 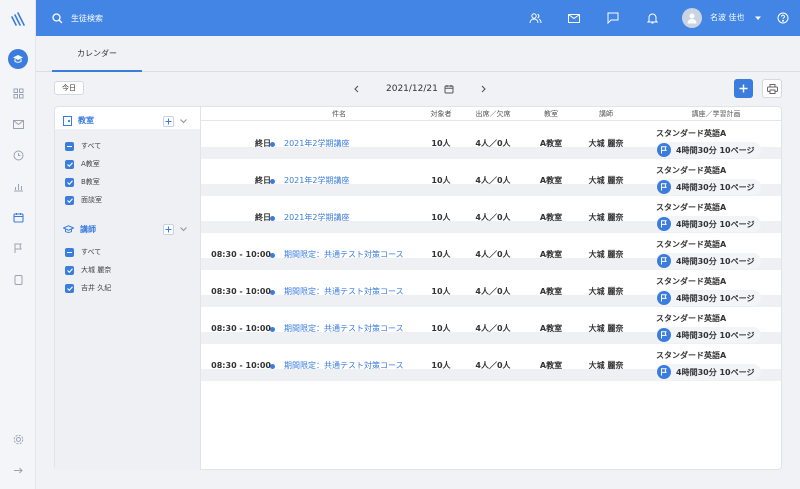 What do you see at coordinates (484, 89) in the screenshot?
I see `next-date-icon` at bounding box center [484, 89].